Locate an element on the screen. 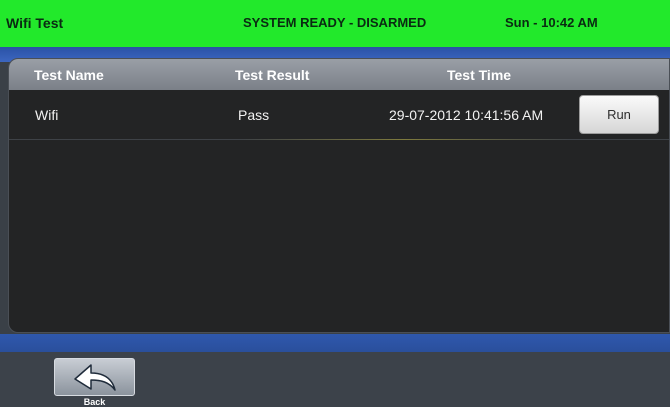 This screenshot has height=407, width=670. test-result-cell: Pass is located at coordinates (254, 115).